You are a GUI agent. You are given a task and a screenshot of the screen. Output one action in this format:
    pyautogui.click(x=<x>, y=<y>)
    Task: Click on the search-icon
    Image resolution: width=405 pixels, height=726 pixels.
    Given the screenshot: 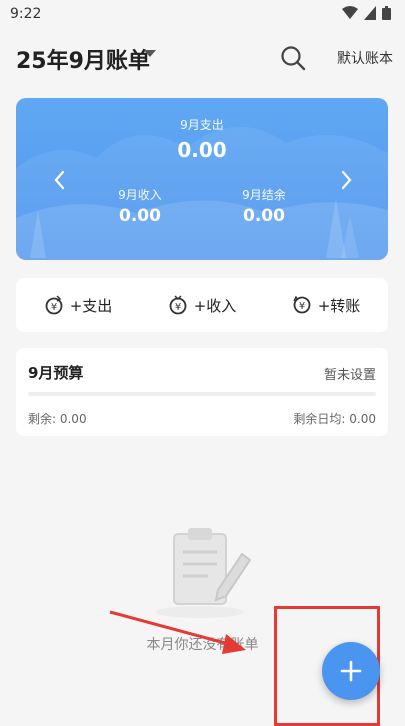 What is the action you would take?
    pyautogui.click(x=293, y=58)
    